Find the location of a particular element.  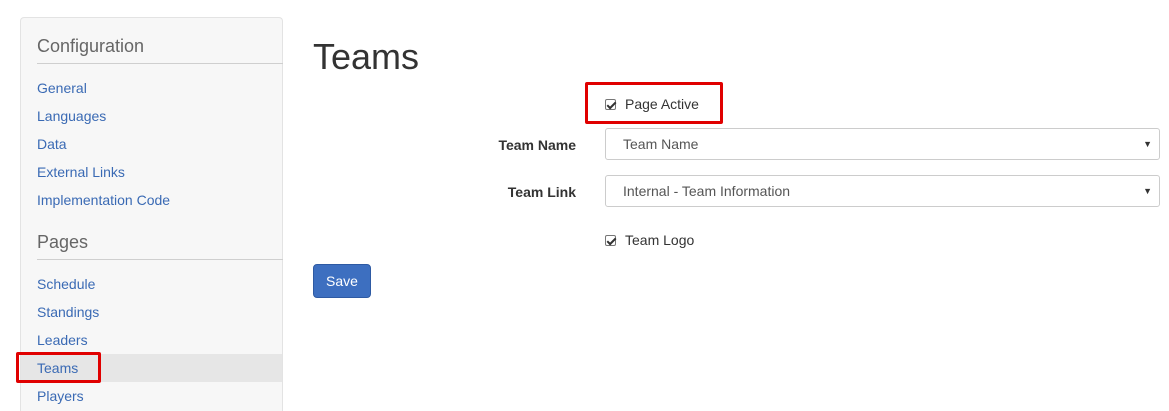

team-name-label: Team Name is located at coordinates (537, 145).